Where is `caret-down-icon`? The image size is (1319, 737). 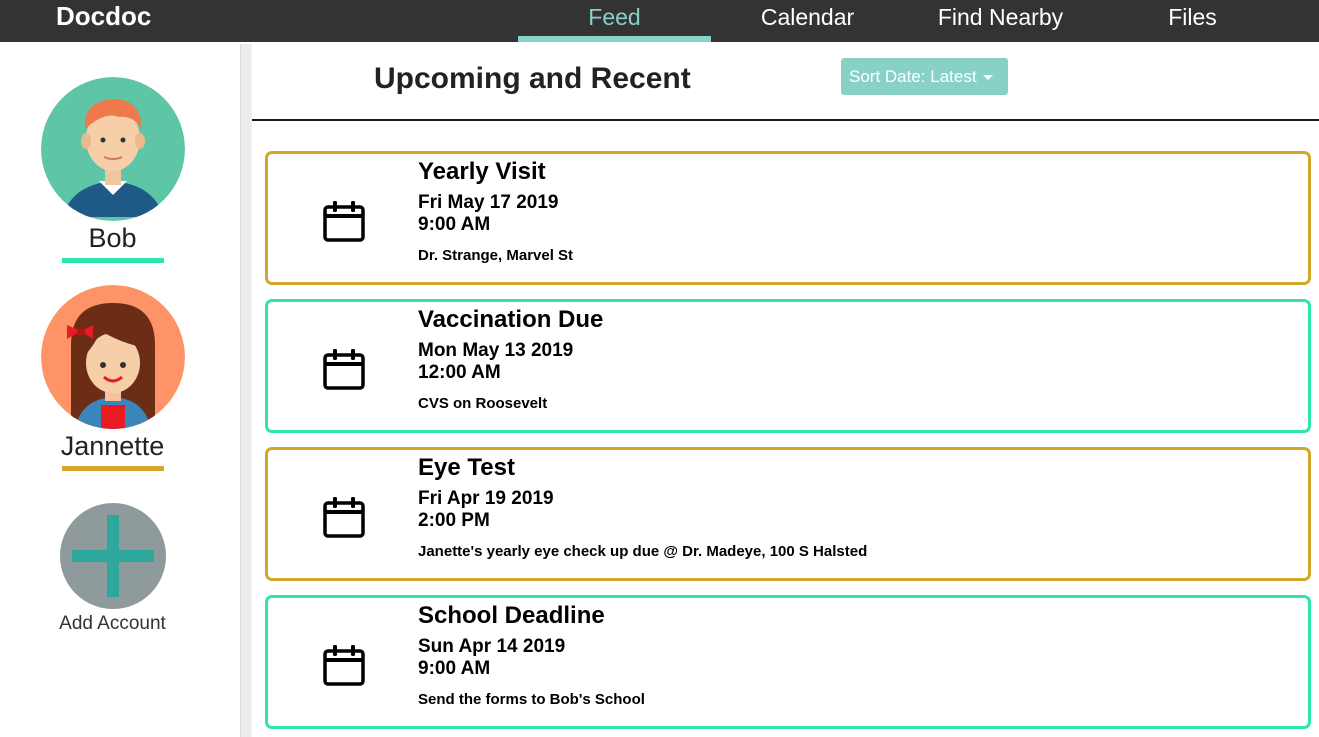
caret-down-icon is located at coordinates (987, 78).